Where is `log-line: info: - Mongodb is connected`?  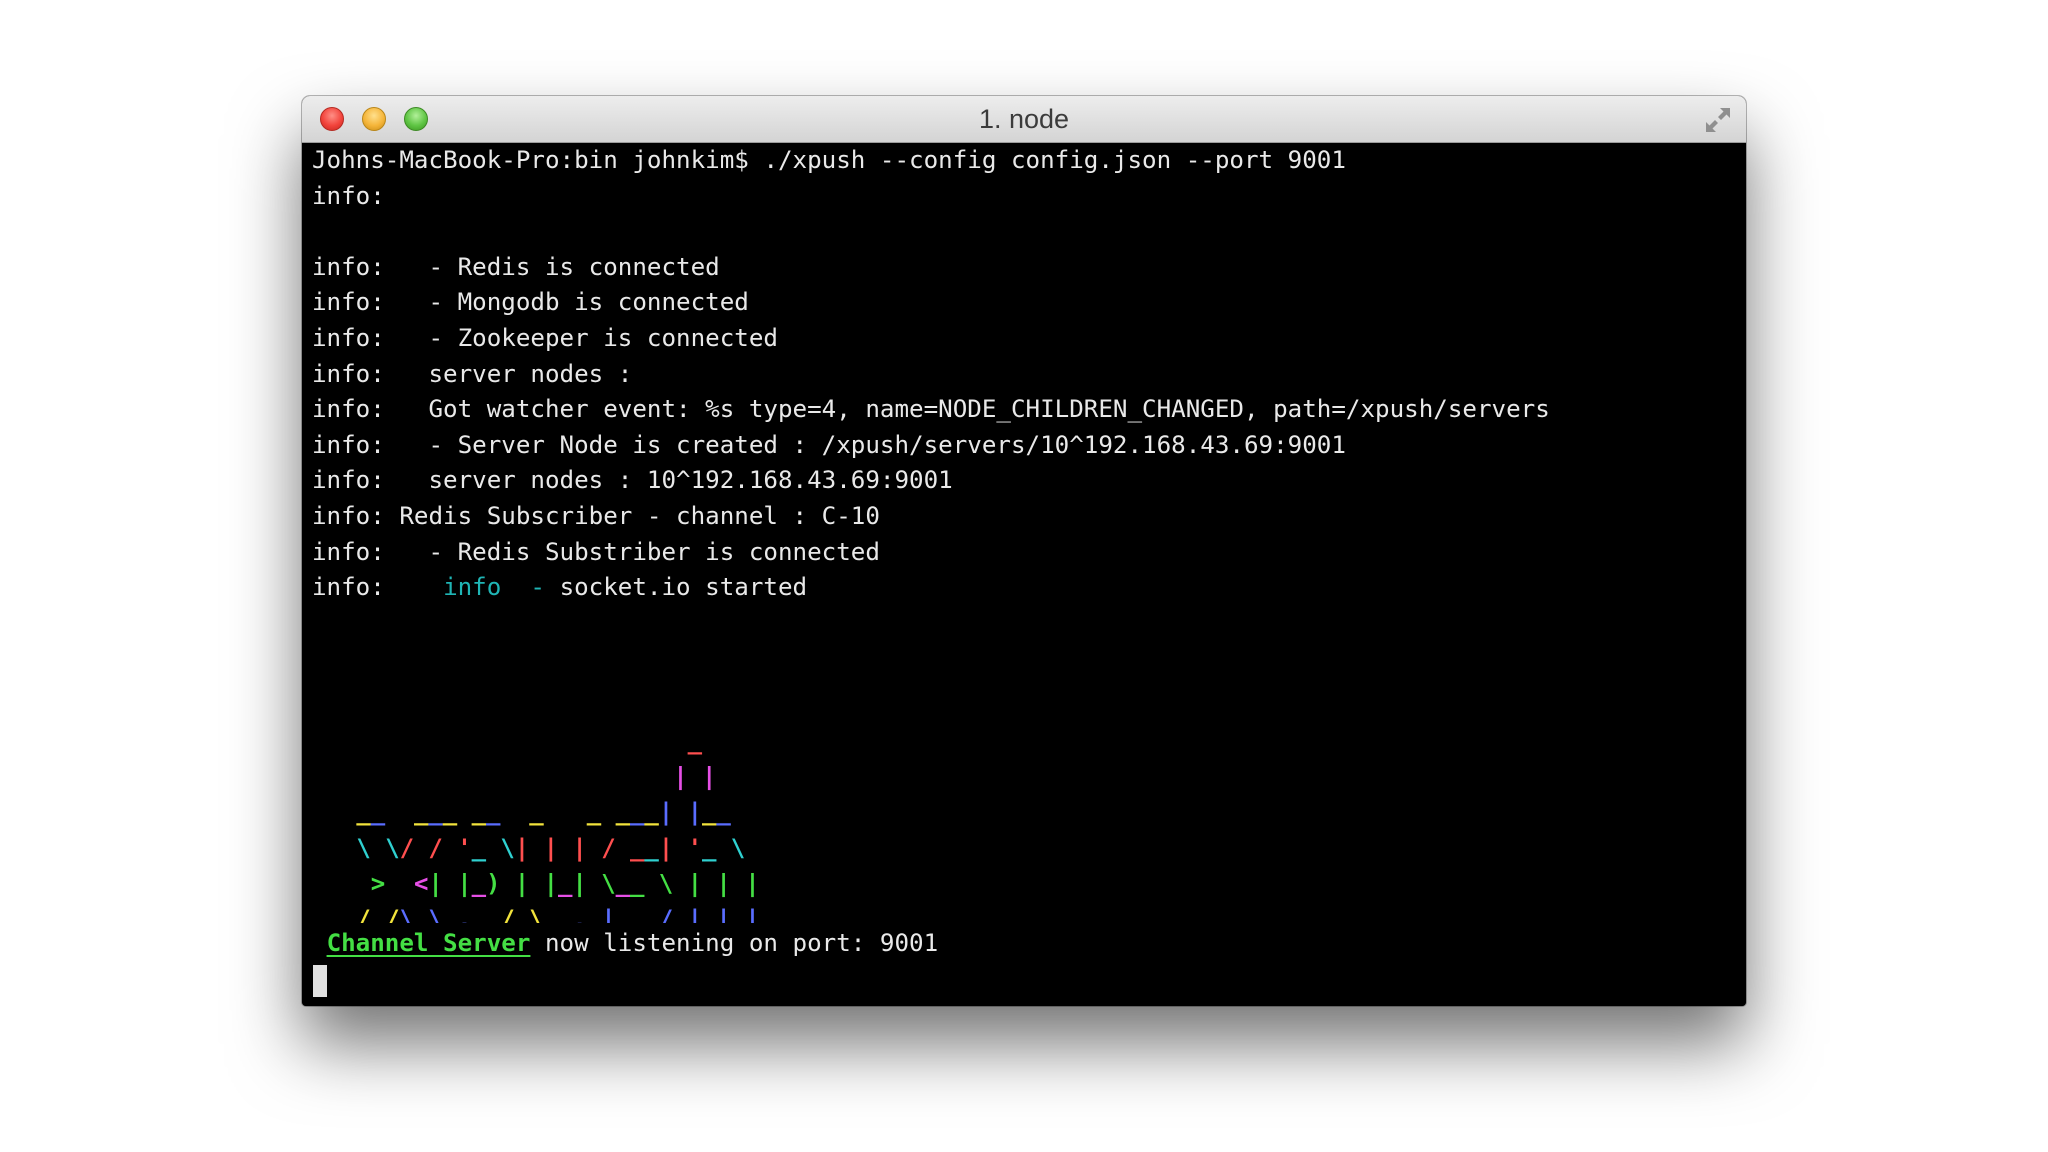
log-line: info: - Mongodb is connected is located at coordinates (530, 302).